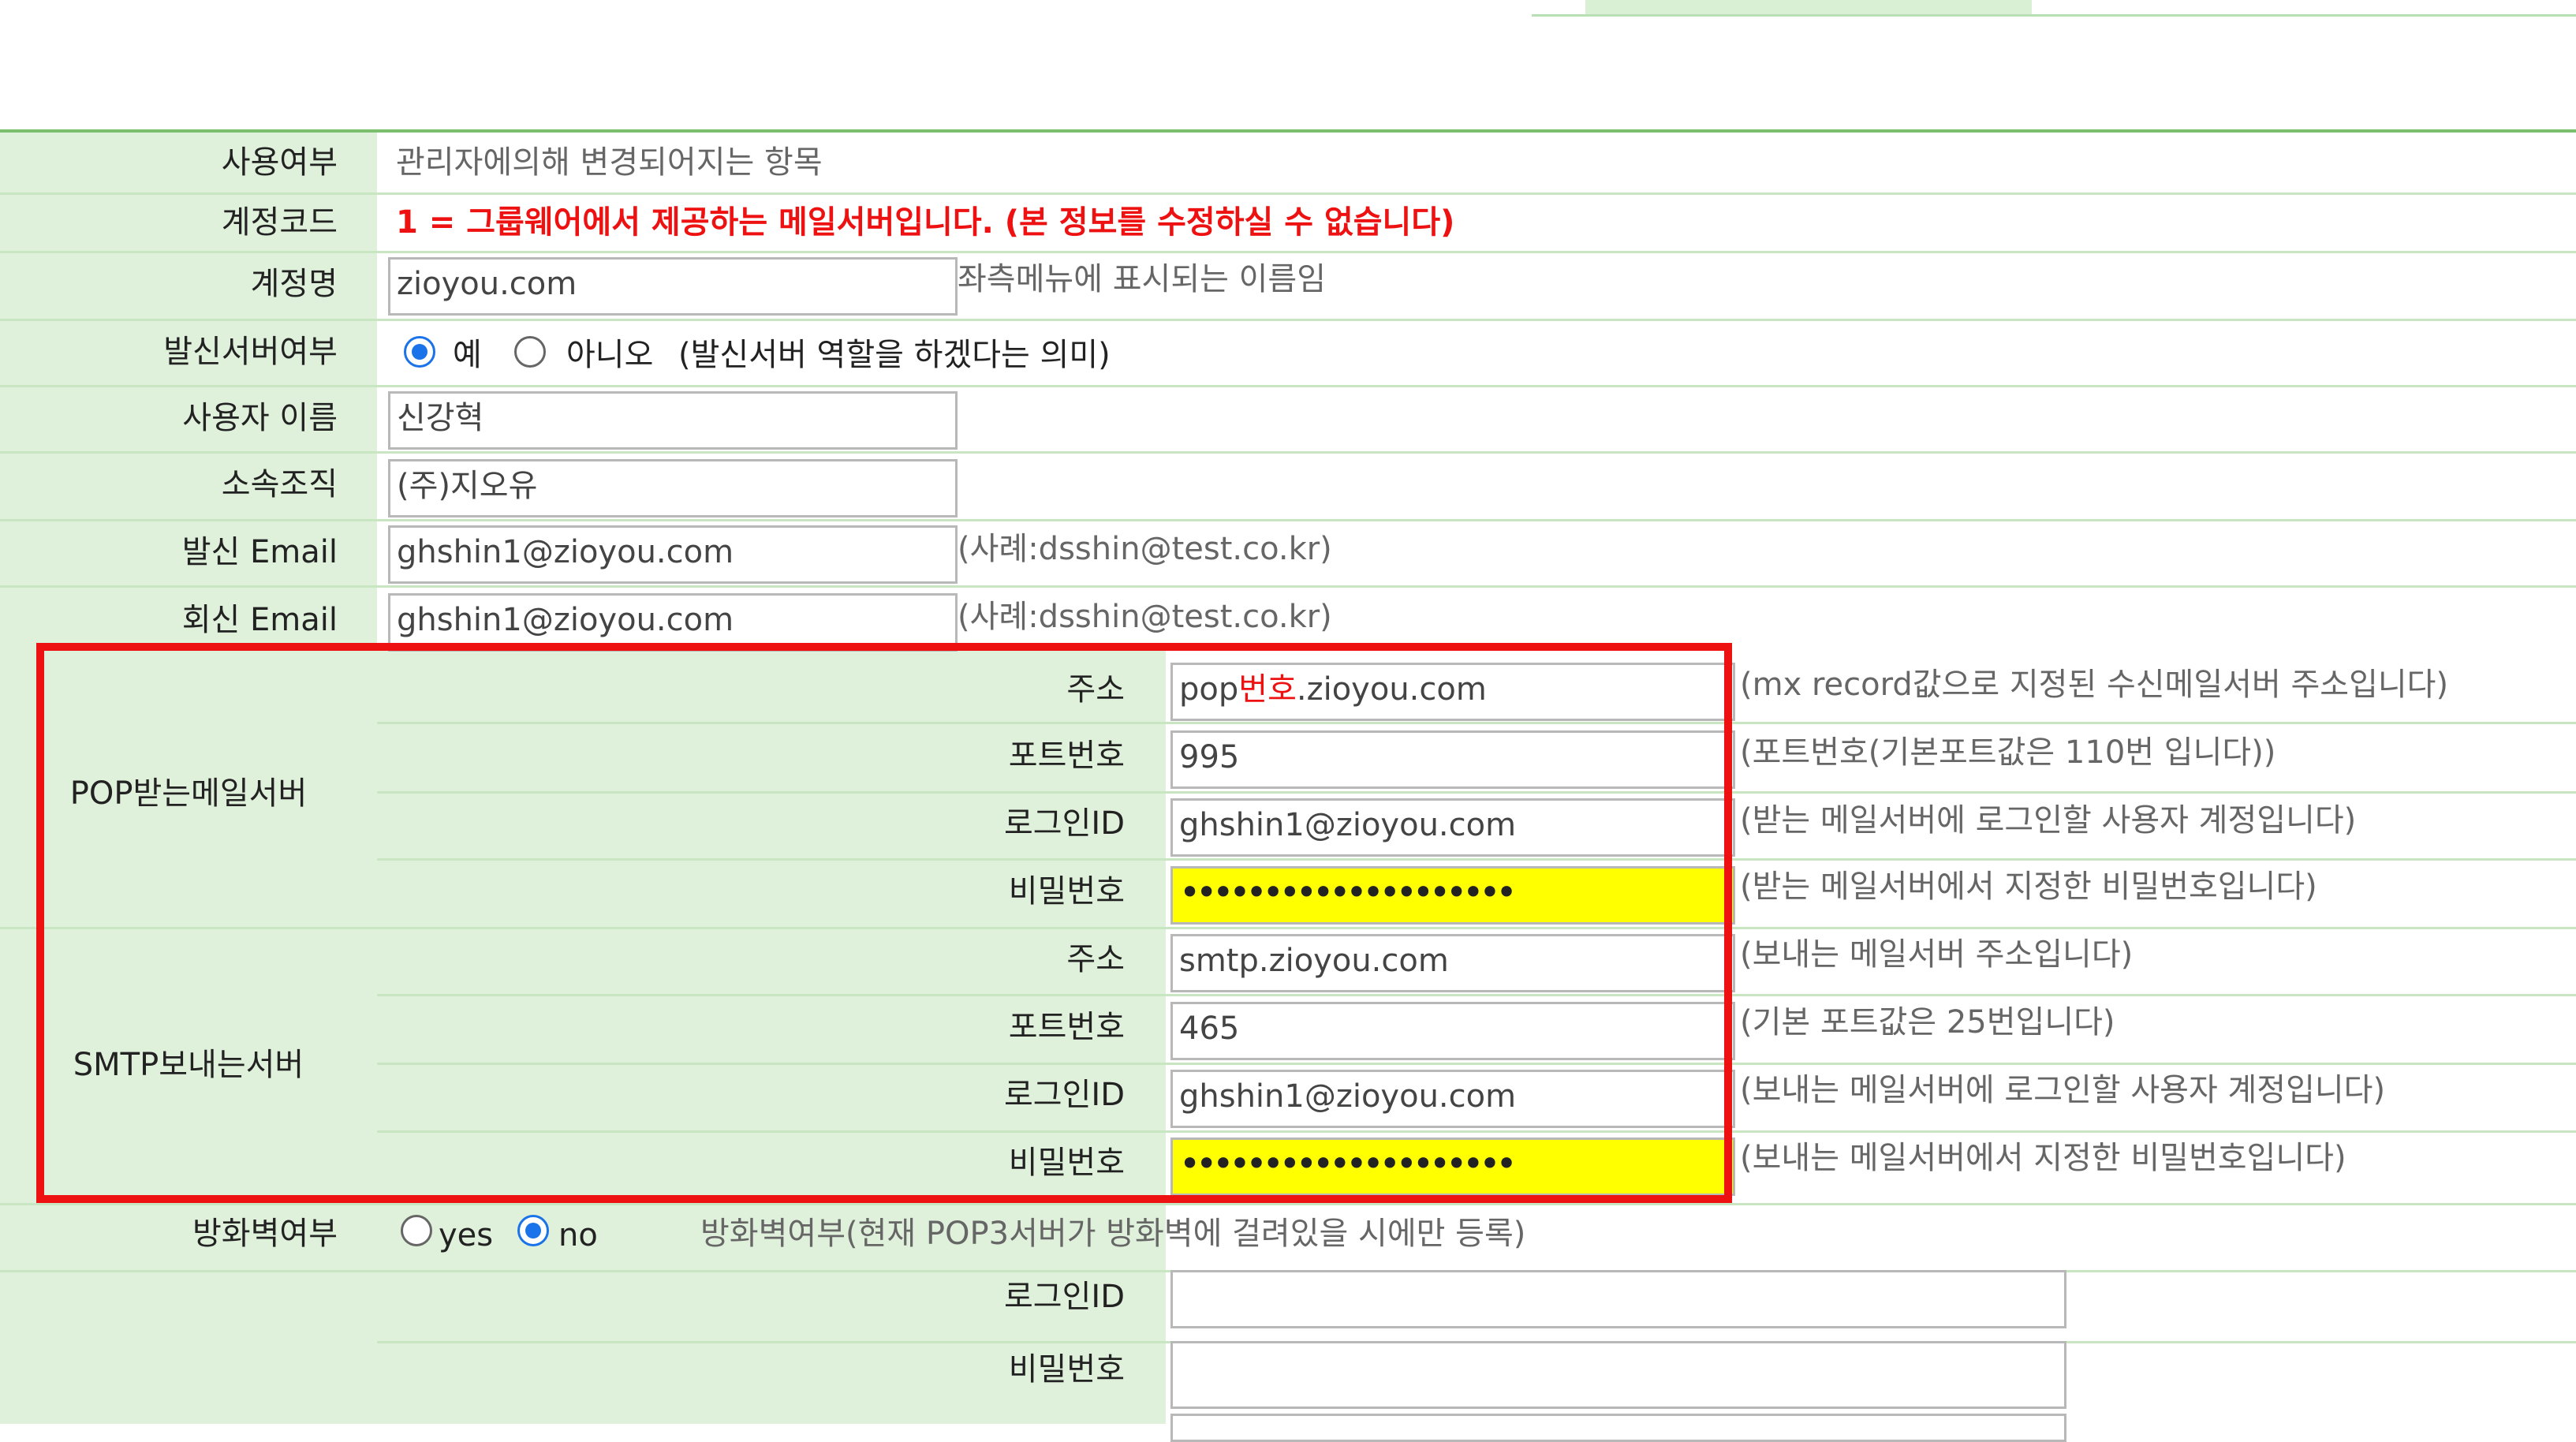  What do you see at coordinates (530, 352) in the screenshot?
I see `outgoing-server-no-radio` at bounding box center [530, 352].